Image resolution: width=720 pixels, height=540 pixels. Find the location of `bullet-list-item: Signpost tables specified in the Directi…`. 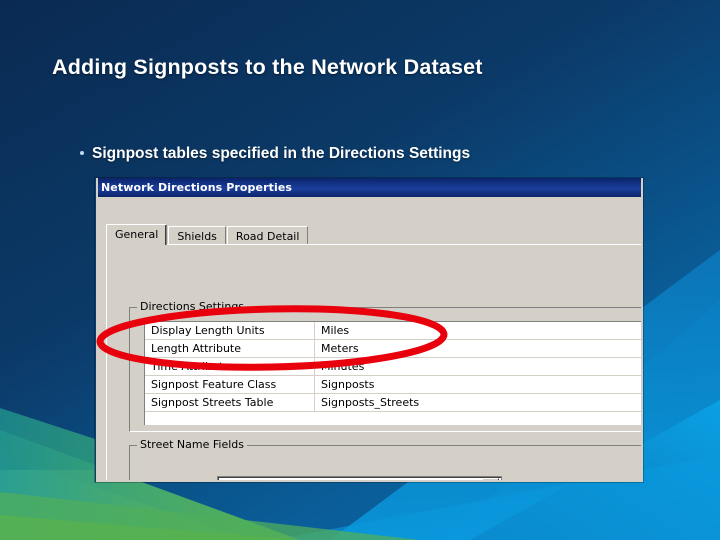

bullet-list-item: Signpost tables specified in the Directi… is located at coordinates (275, 154).